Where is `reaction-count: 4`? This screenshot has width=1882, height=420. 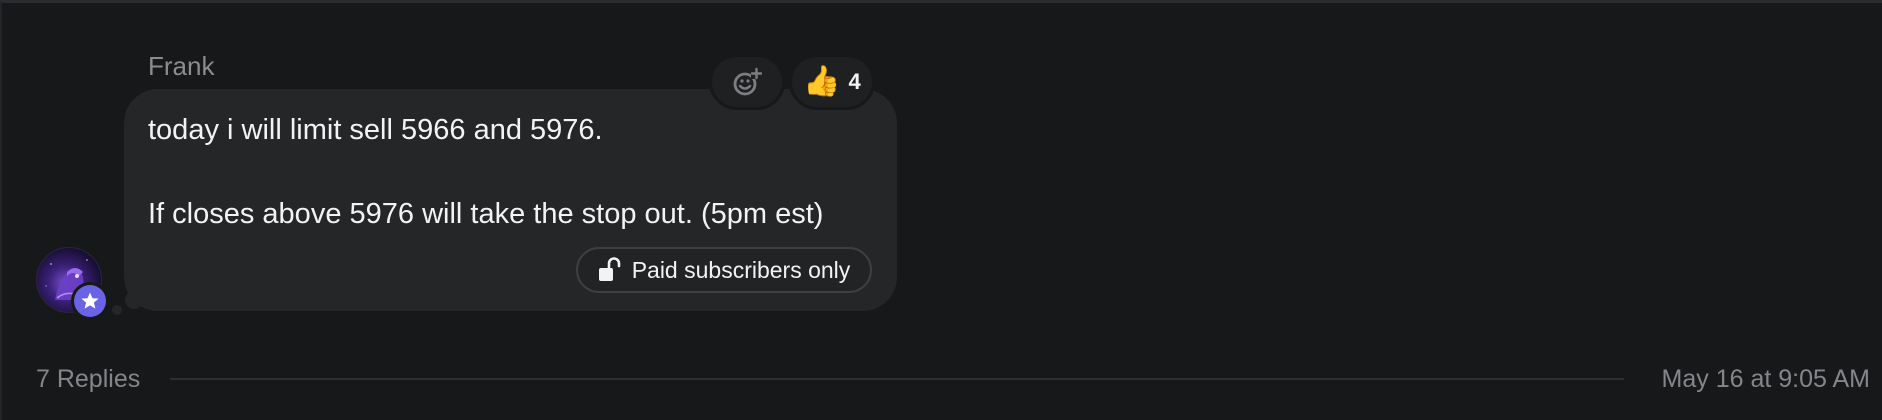
reaction-count: 4 is located at coordinates (854, 81).